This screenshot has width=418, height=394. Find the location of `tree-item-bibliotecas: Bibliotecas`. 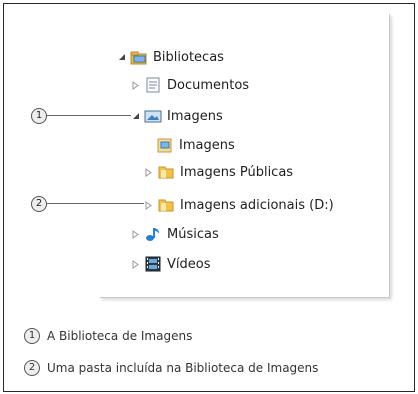

tree-item-bibliotecas: Bibliotecas is located at coordinates (170, 57).